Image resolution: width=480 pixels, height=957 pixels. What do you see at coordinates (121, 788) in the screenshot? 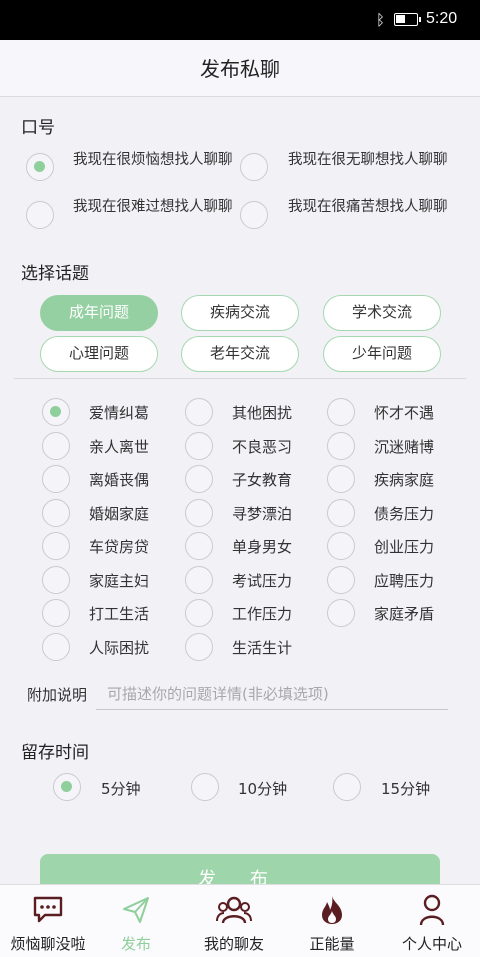
I see `duration-option-label: 5分钟` at bounding box center [121, 788].